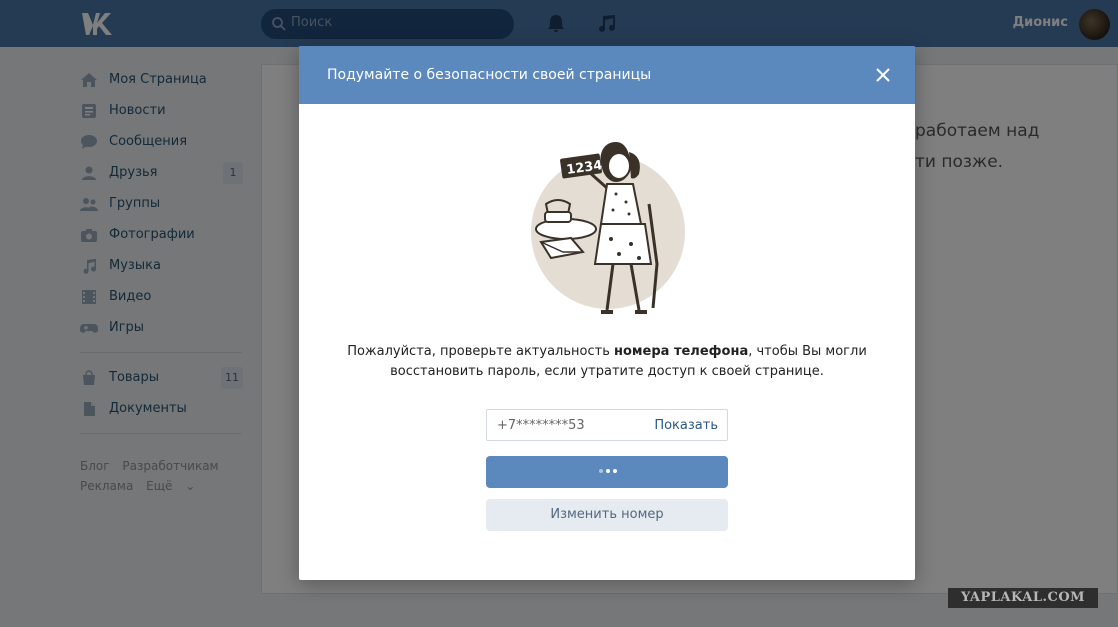 This screenshot has height=627, width=1118. I want to click on loading-dots-icon, so click(608, 471).